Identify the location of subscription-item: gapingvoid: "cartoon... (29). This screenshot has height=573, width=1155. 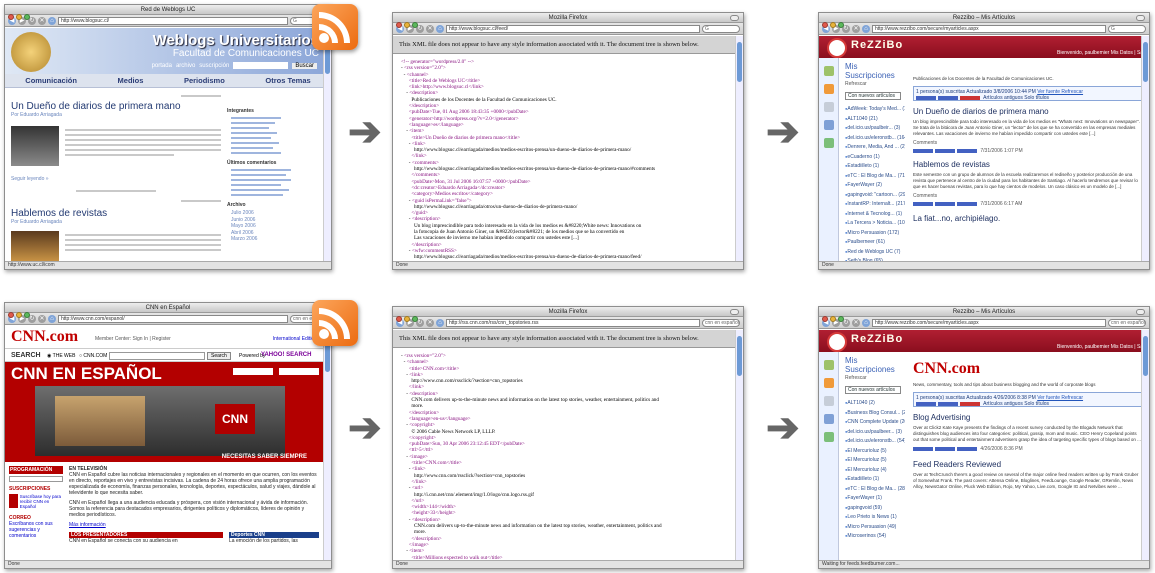
(875, 195).